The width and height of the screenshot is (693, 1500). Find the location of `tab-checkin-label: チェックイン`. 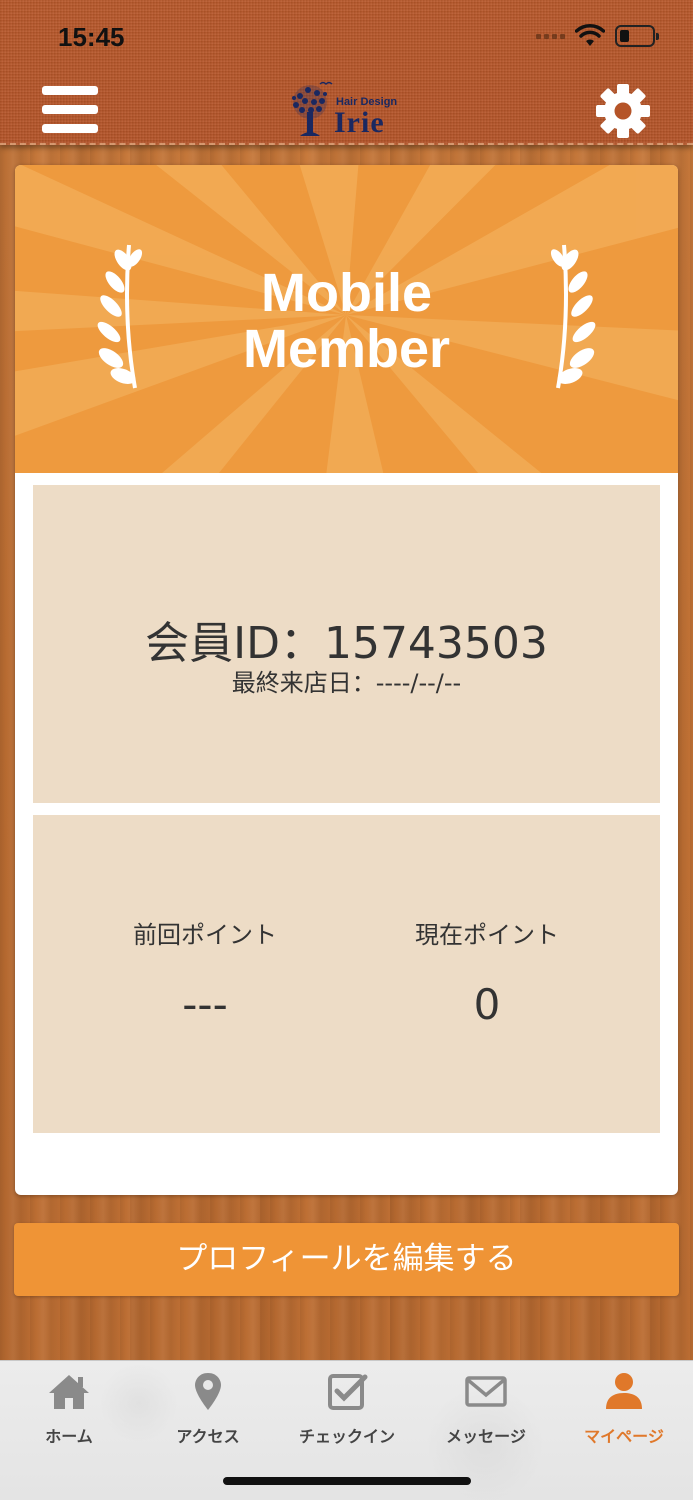

tab-checkin-label: チェックイン is located at coordinates (346, 1436).